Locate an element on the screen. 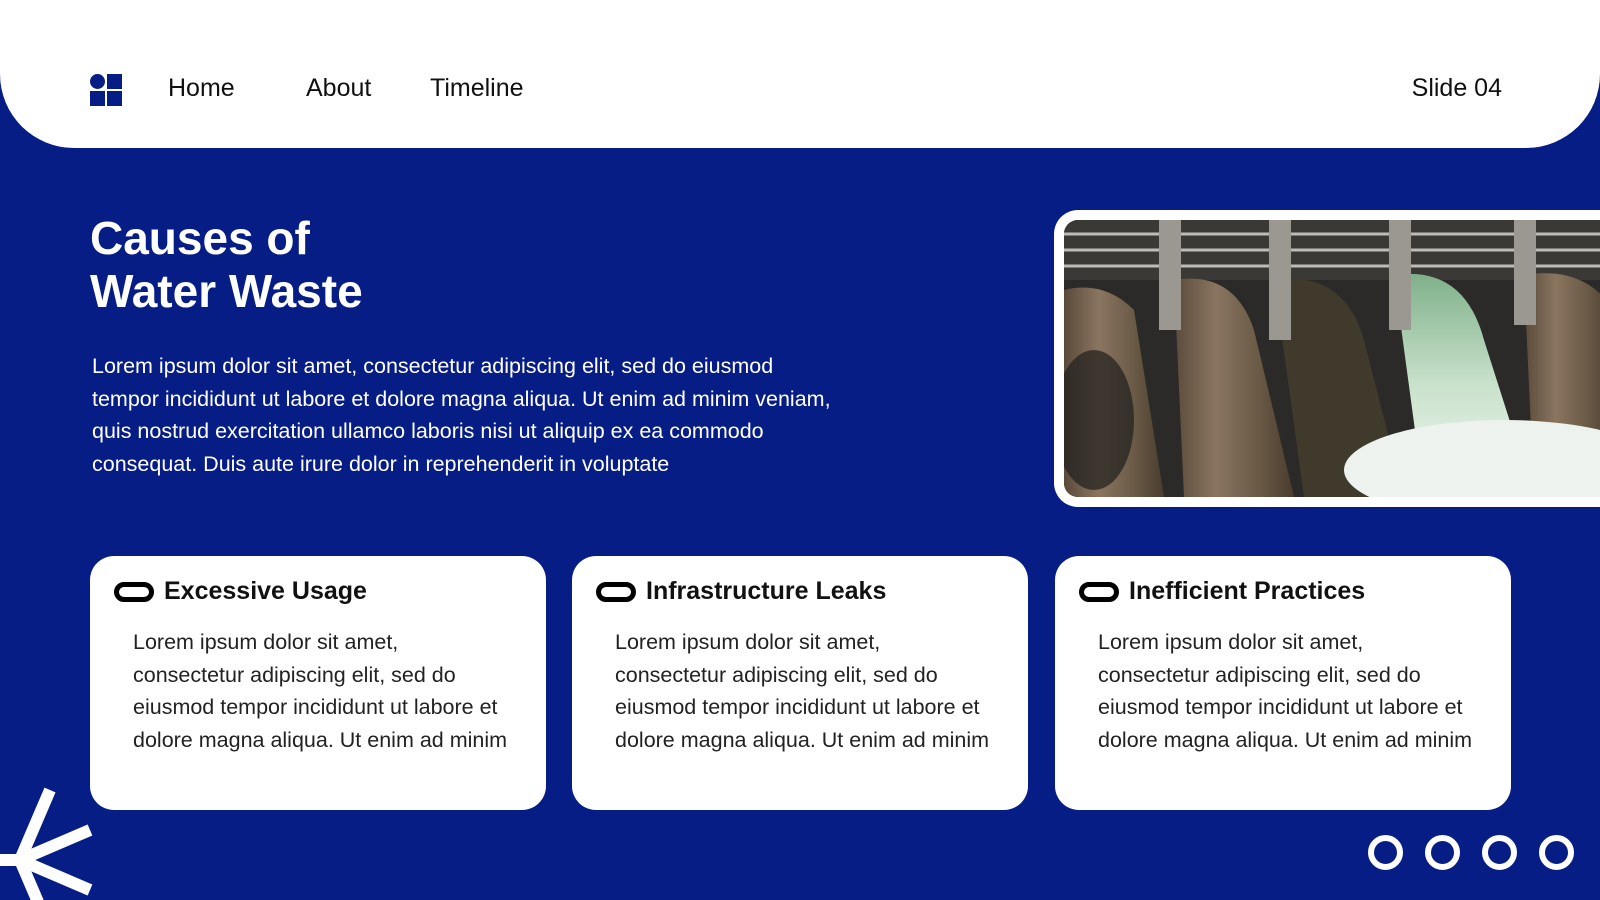  dam-spillway-photo is located at coordinates (1332, 358).